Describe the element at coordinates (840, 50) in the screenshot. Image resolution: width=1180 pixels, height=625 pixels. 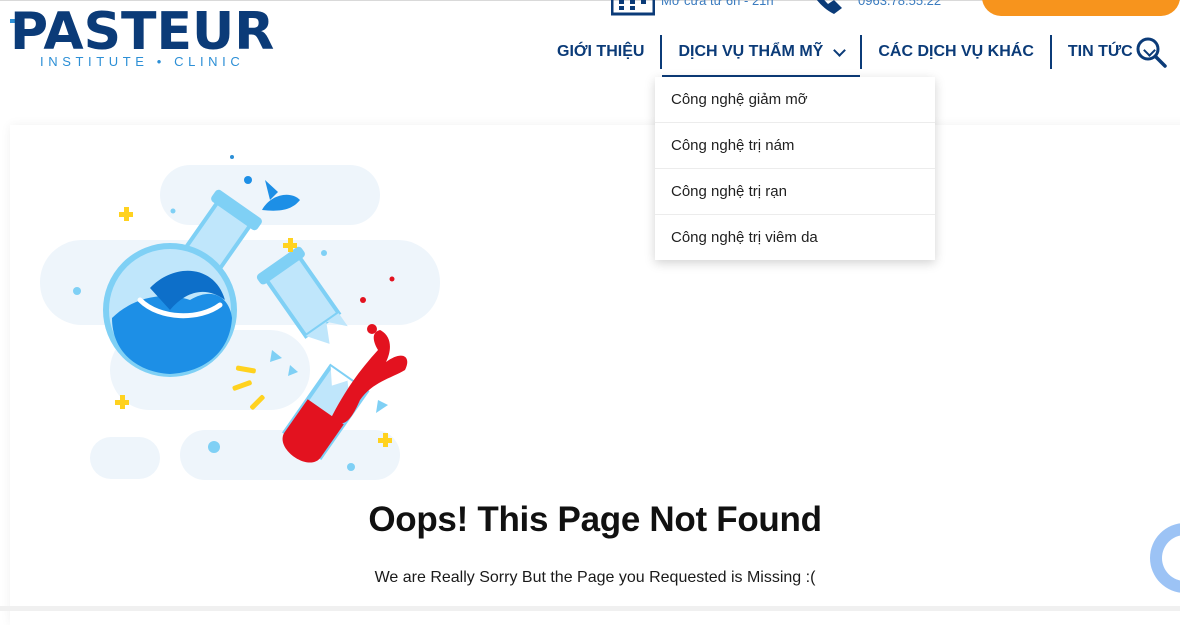
I see `chevron-down-icon` at that location.